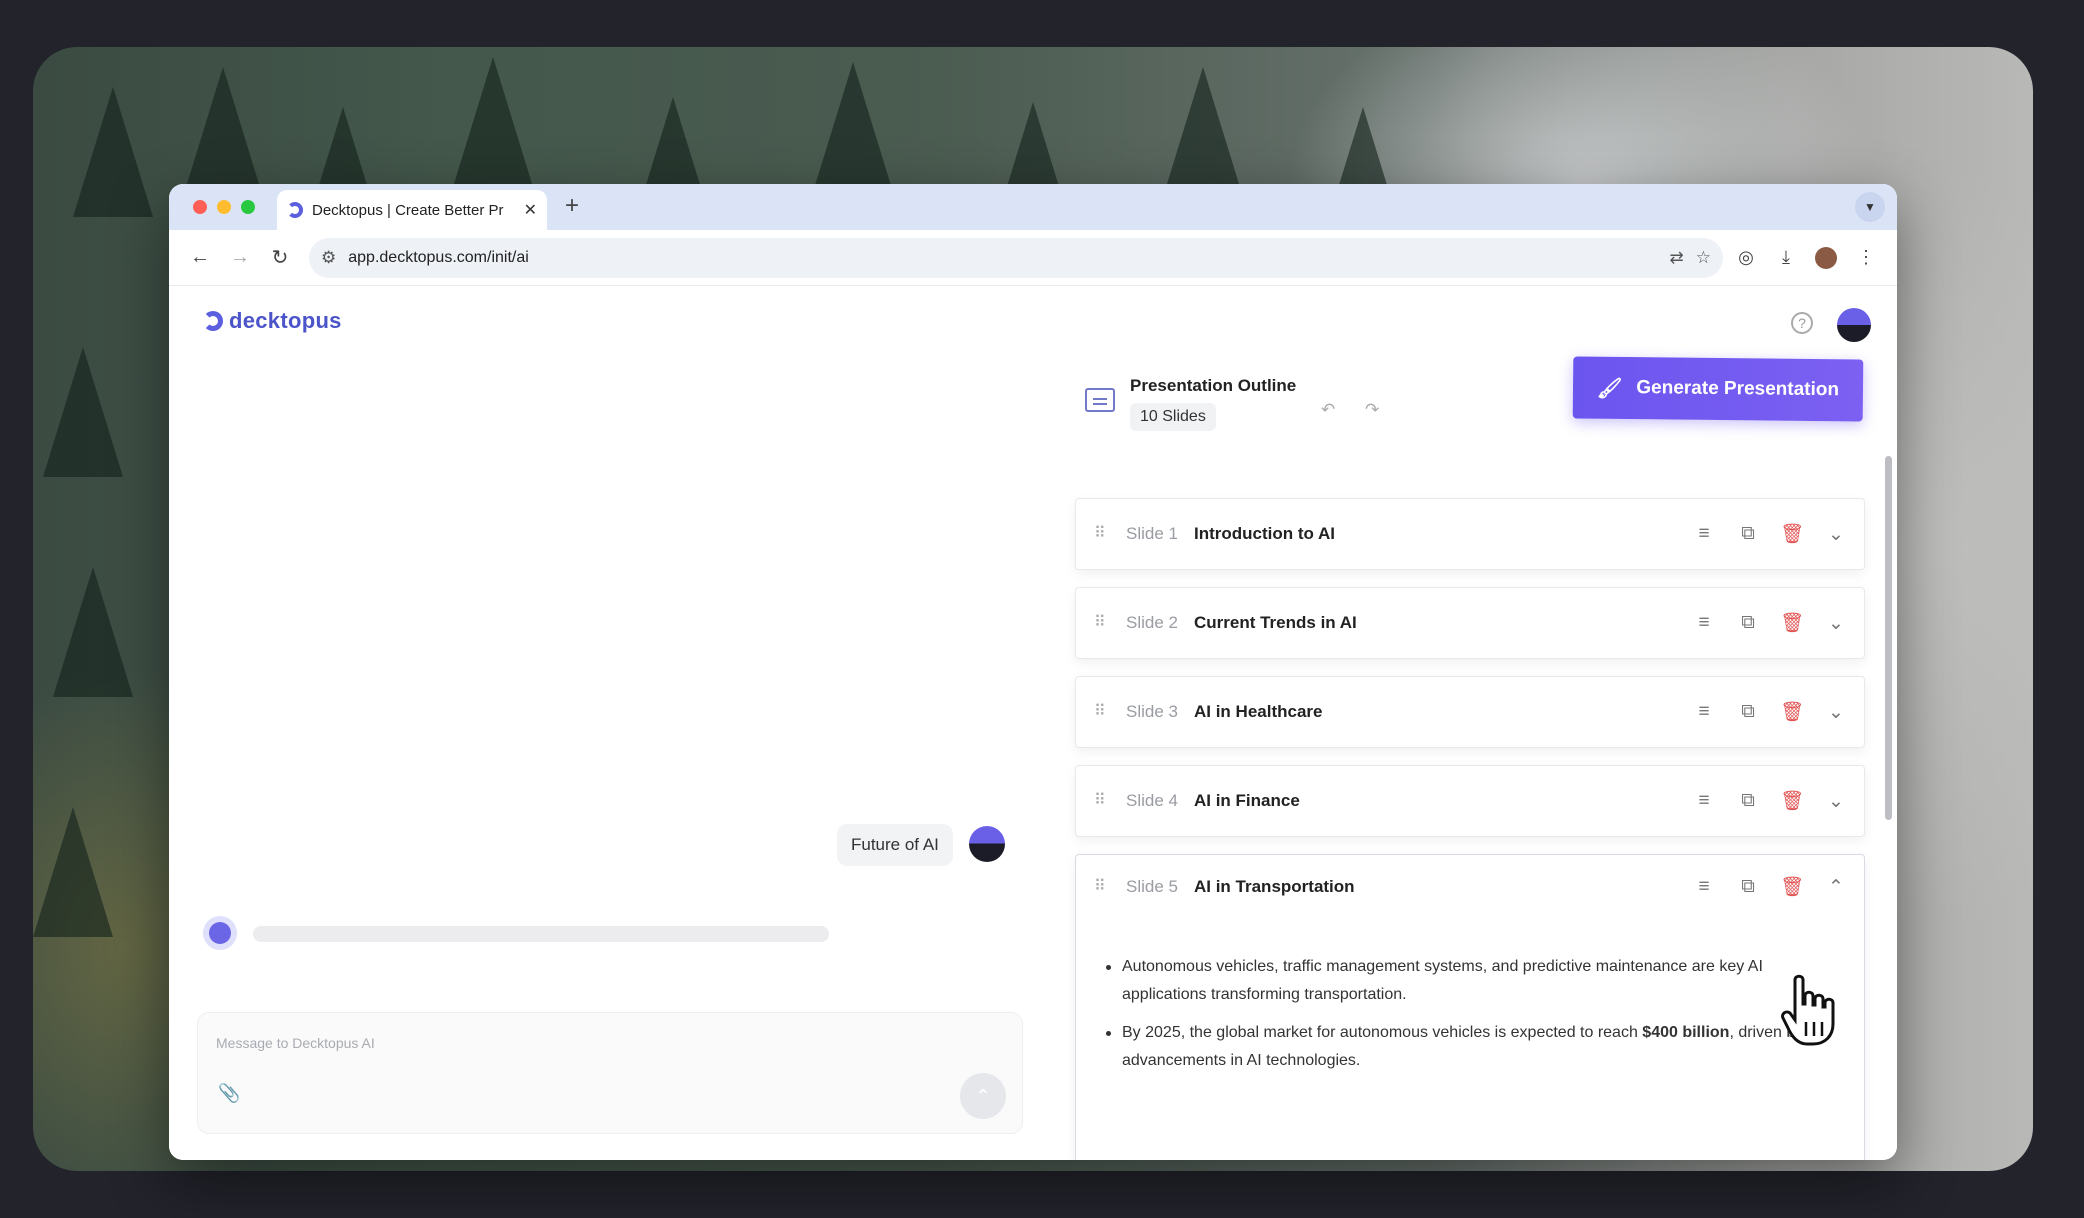  I want to click on logo-text: decktopus, so click(285, 320).